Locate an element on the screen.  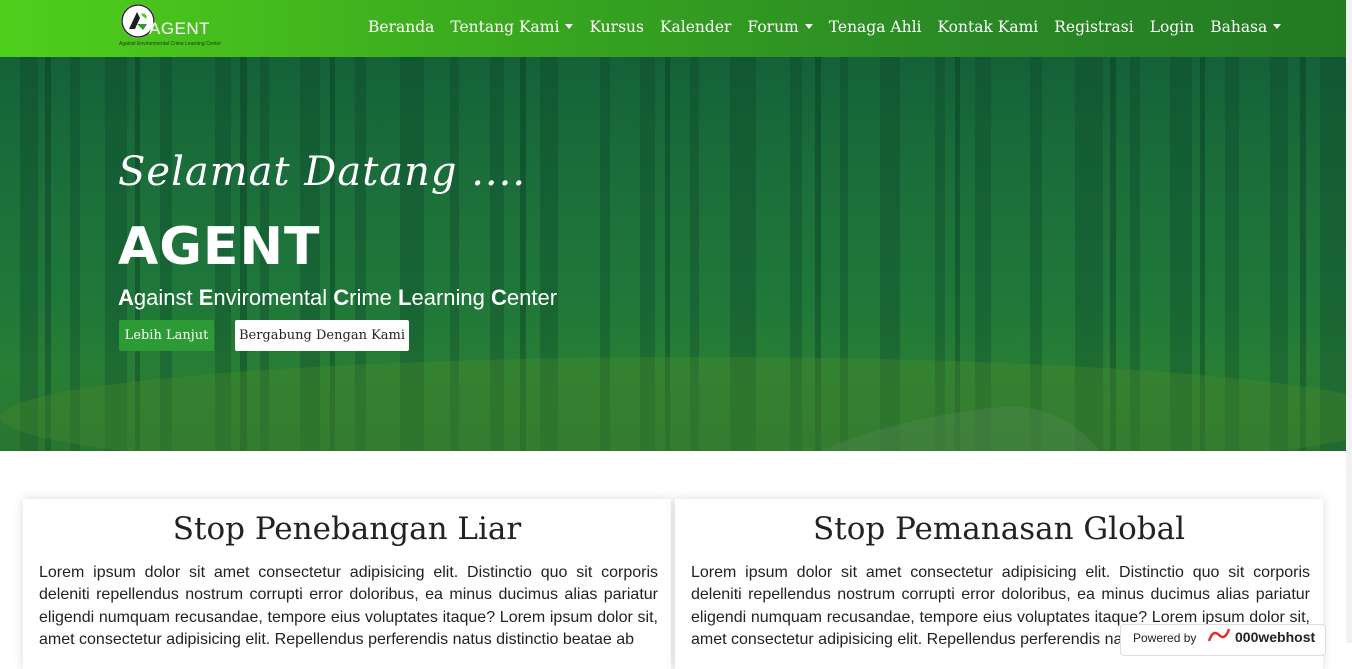
page-scrollbar is located at coordinates (1349, 321).